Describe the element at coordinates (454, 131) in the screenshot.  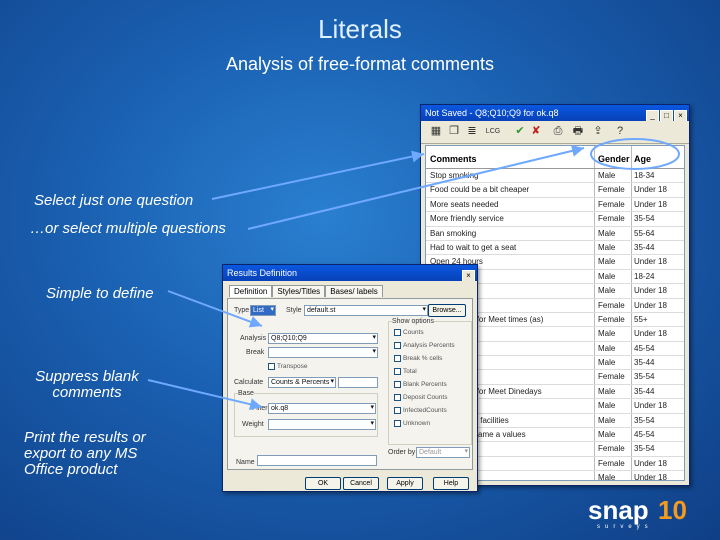
I see `copy-icon: ❐` at that location.